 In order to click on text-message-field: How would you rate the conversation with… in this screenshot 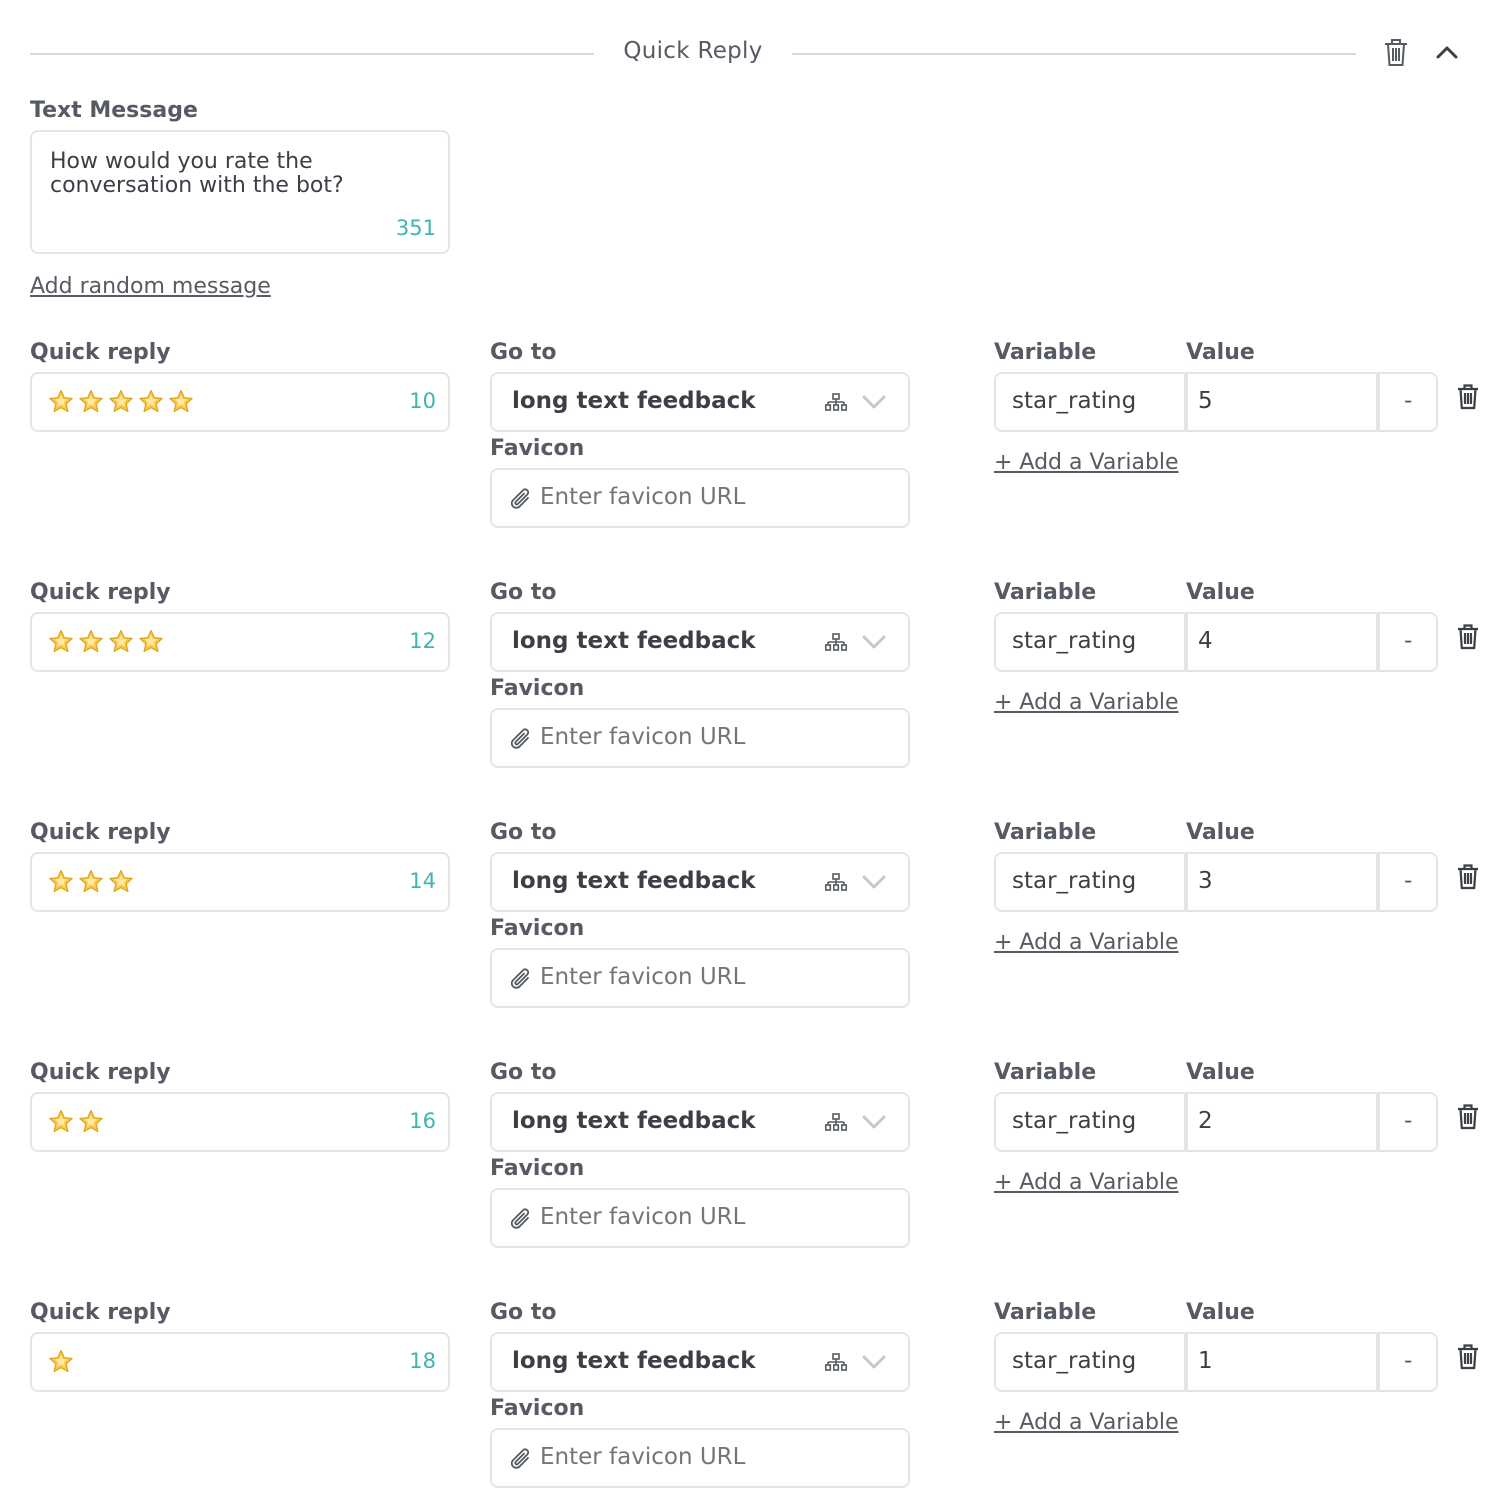, I will do `click(240, 192)`.